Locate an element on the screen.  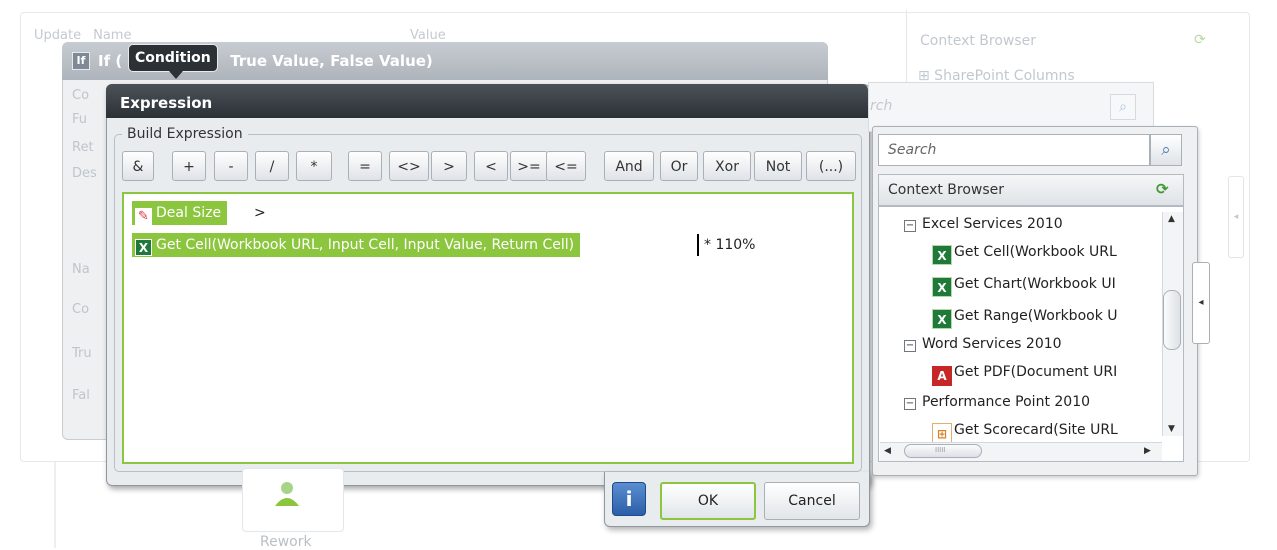
operator-concat-button: & is located at coordinates (138, 166).